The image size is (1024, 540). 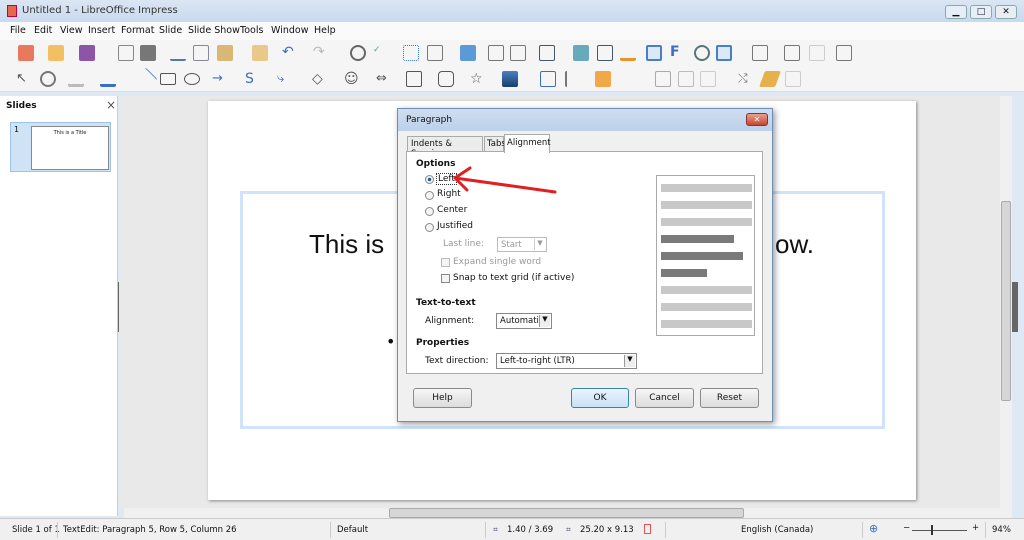 I want to click on find-replace-icon, so click(x=358, y=53).